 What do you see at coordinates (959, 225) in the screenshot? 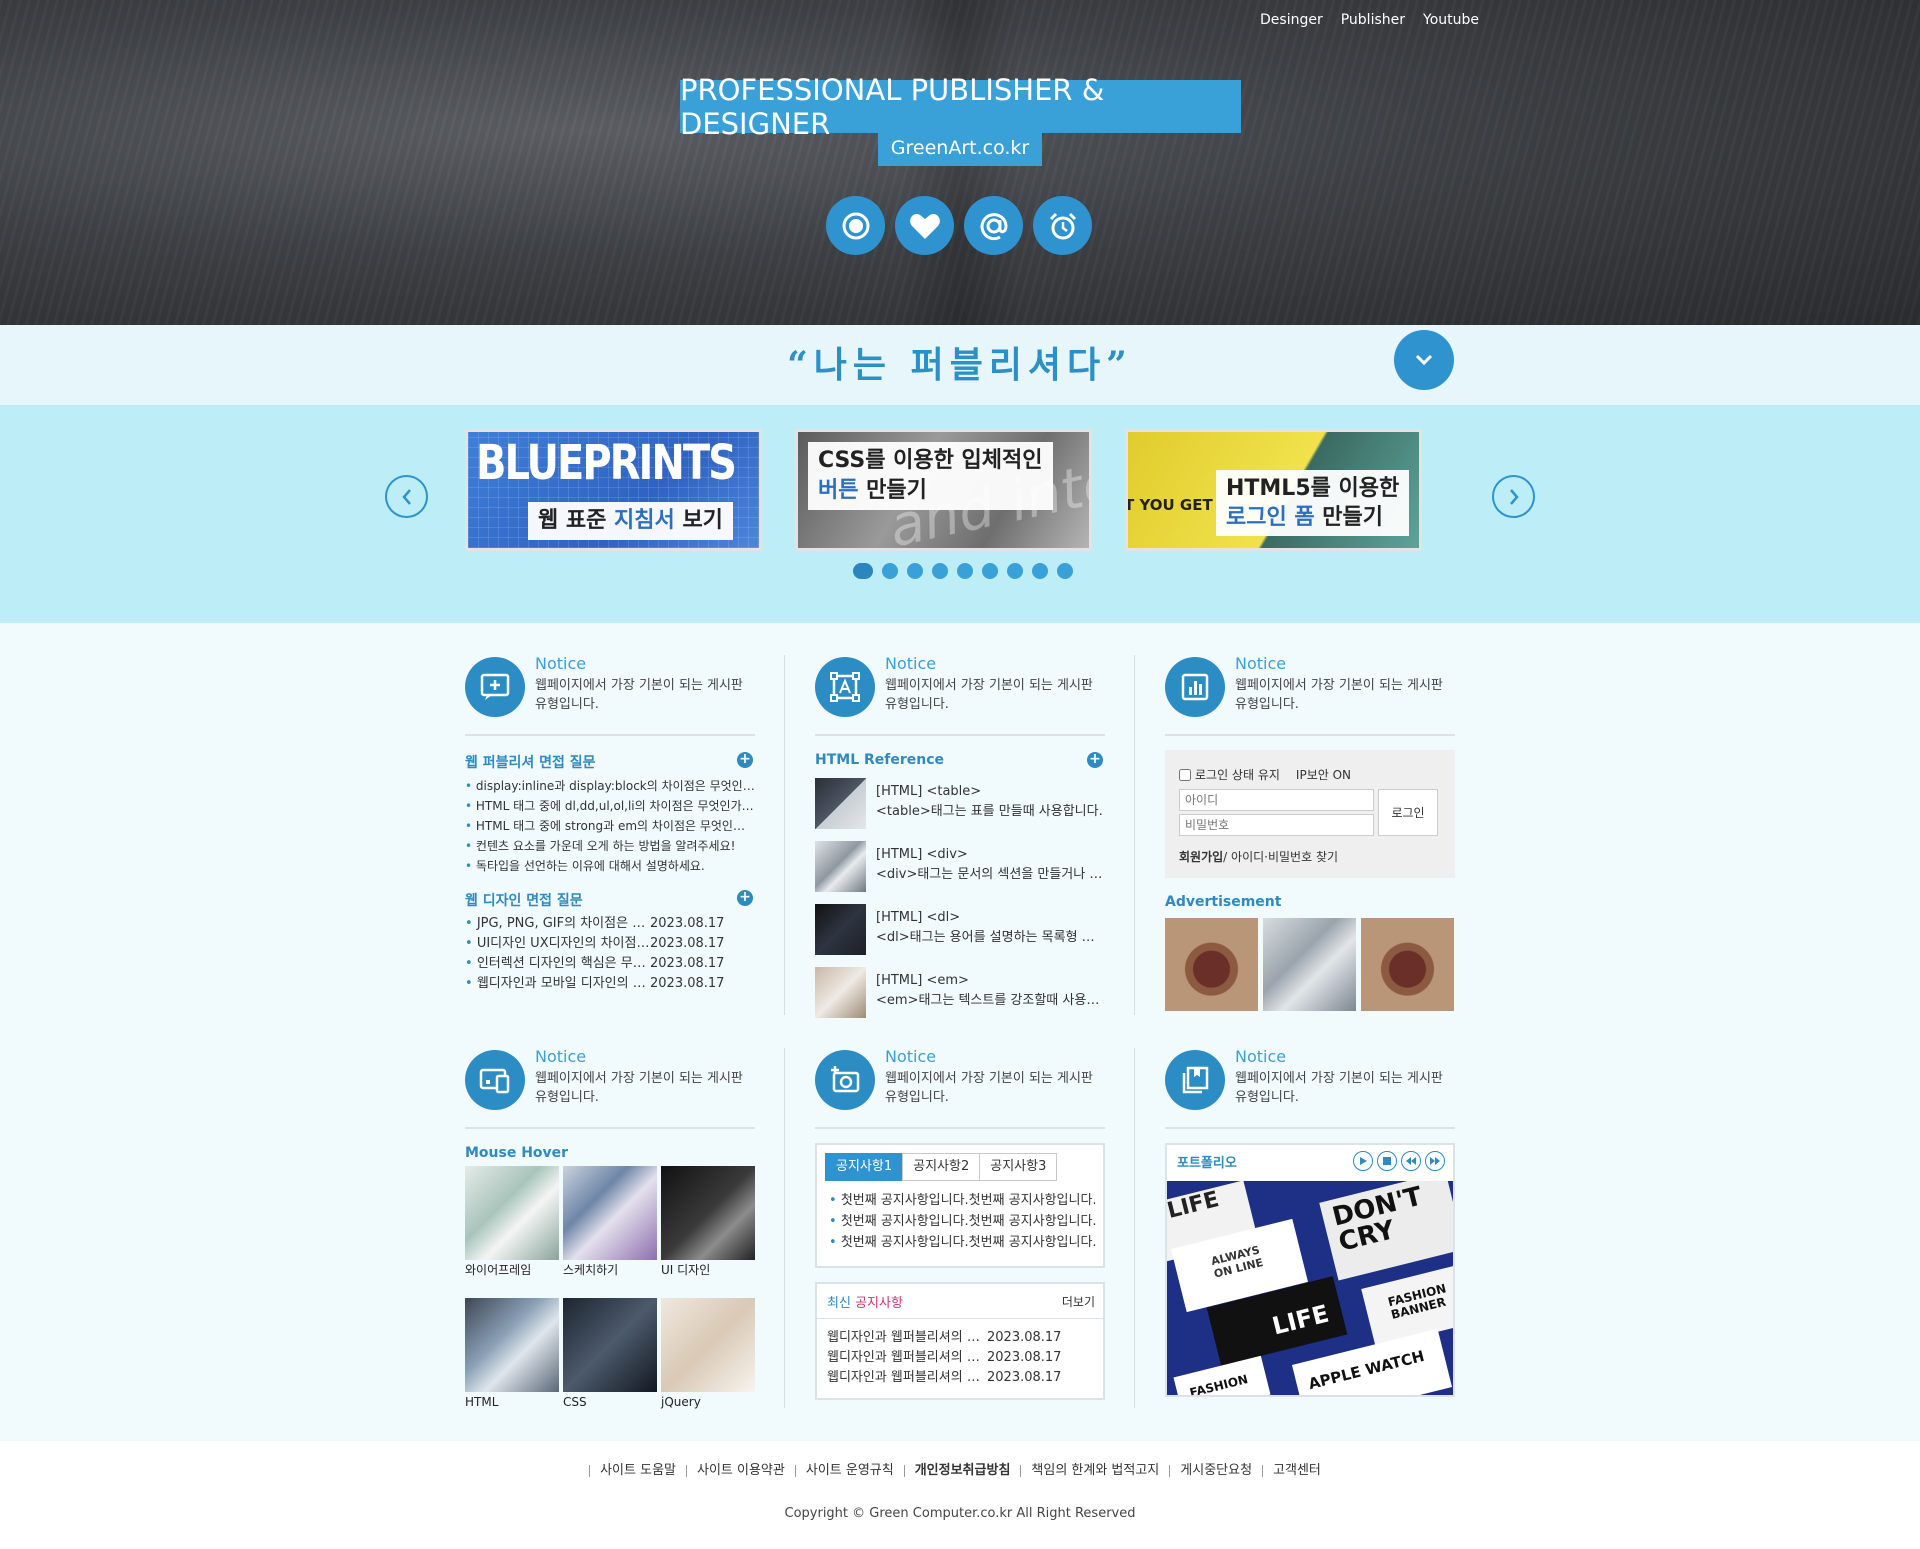
I see `hero-icon-row` at bounding box center [959, 225].